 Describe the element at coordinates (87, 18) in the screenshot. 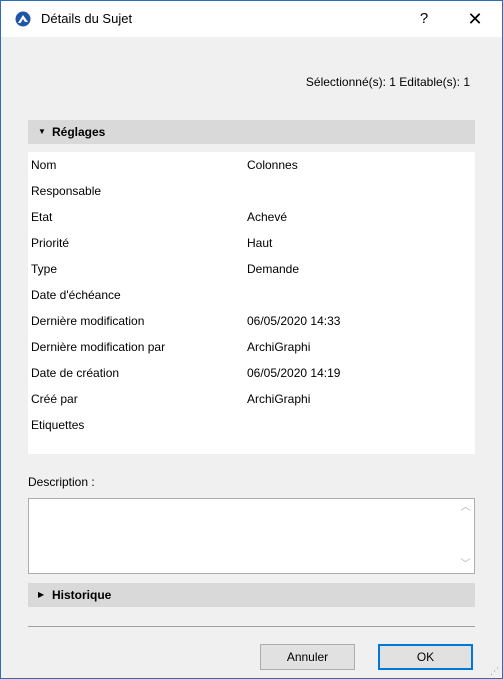

I see `window-title: Détails du Sujet` at that location.